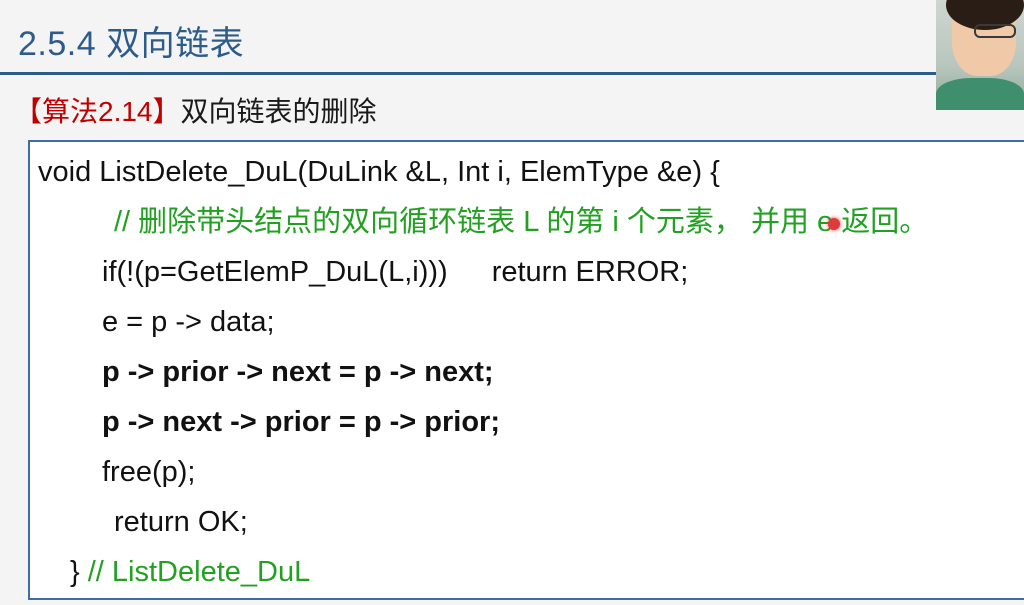 The width and height of the screenshot is (1024, 605). Describe the element at coordinates (301, 422) in the screenshot. I see `code-line-next-prior: p -> next -> prior = p -> prior;` at that location.